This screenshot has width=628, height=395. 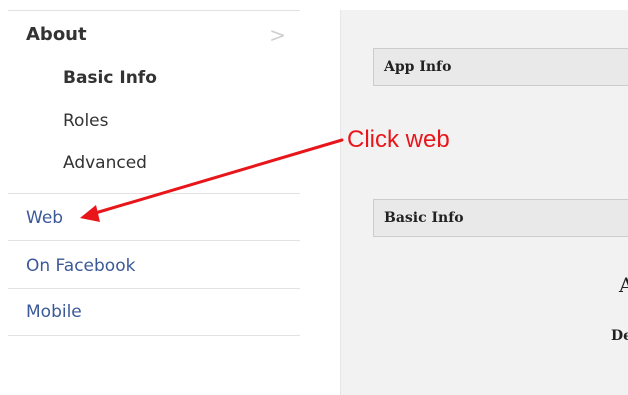 What do you see at coordinates (398, 139) in the screenshot?
I see `annotation-callout-text: Click web` at bounding box center [398, 139].